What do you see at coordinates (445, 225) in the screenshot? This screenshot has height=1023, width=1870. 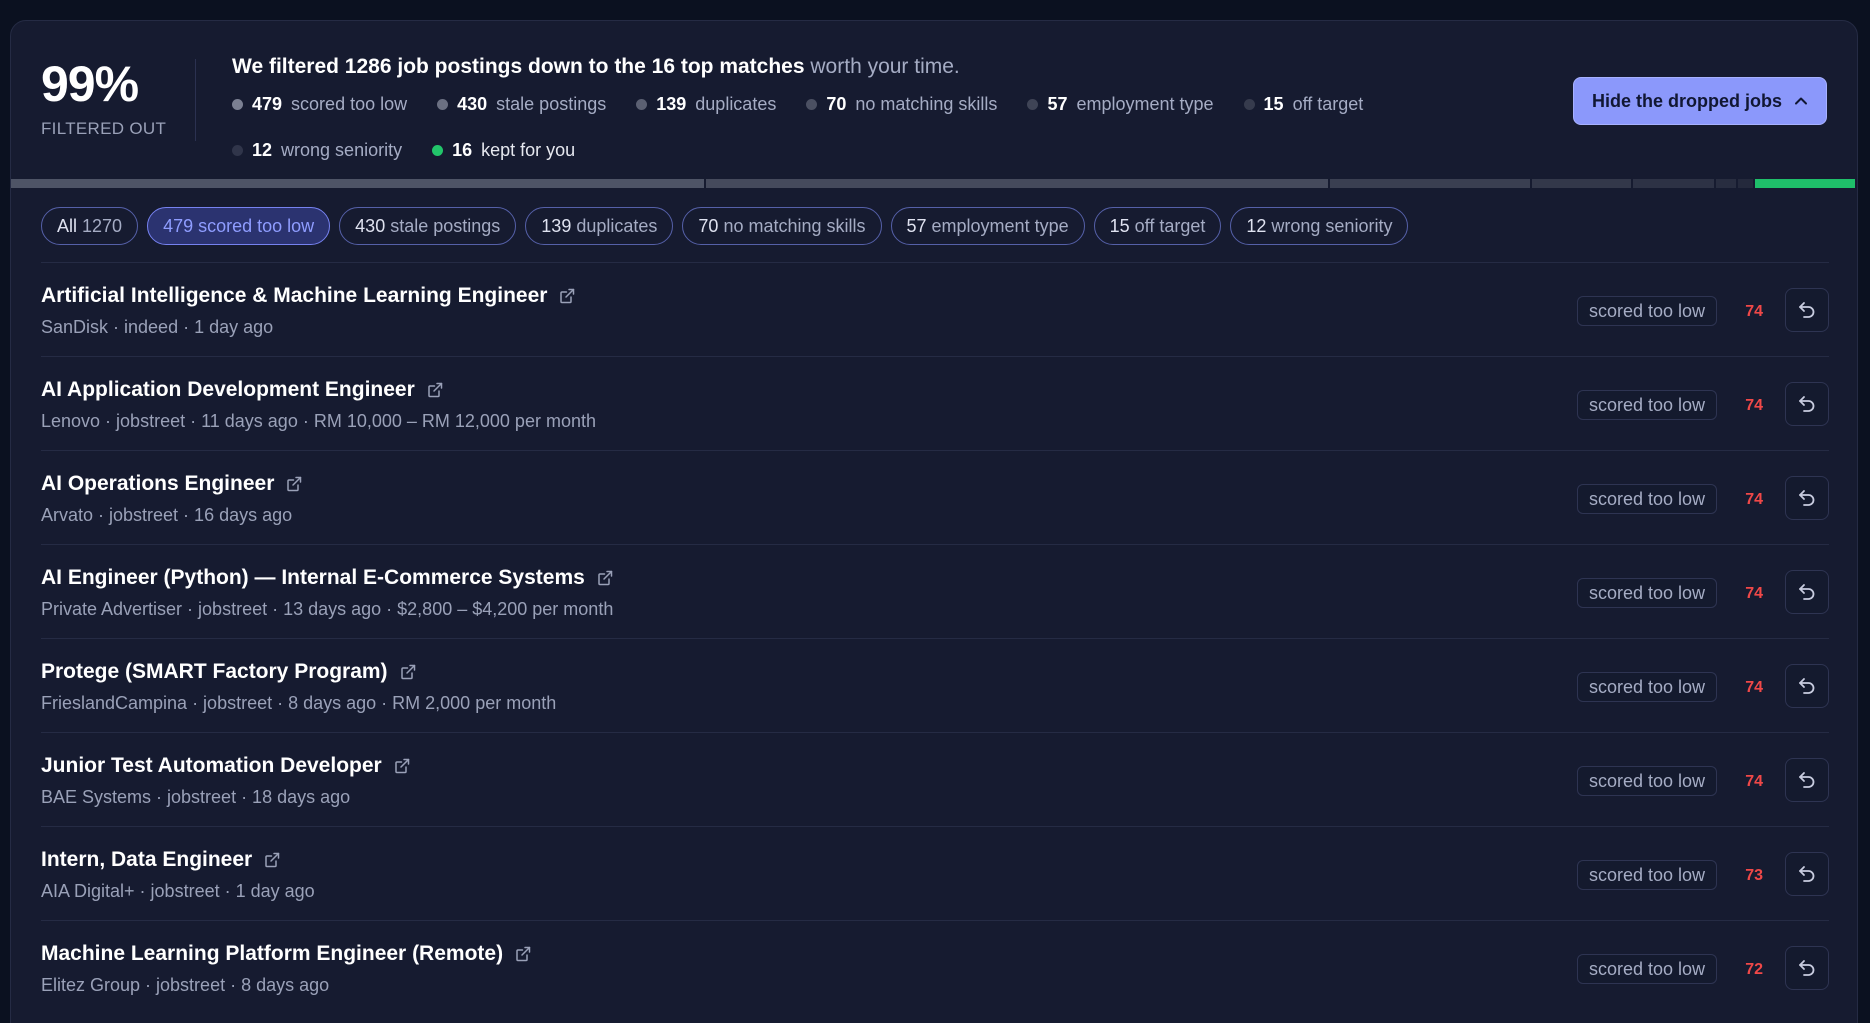 I see `chip-label: stale postings` at bounding box center [445, 225].